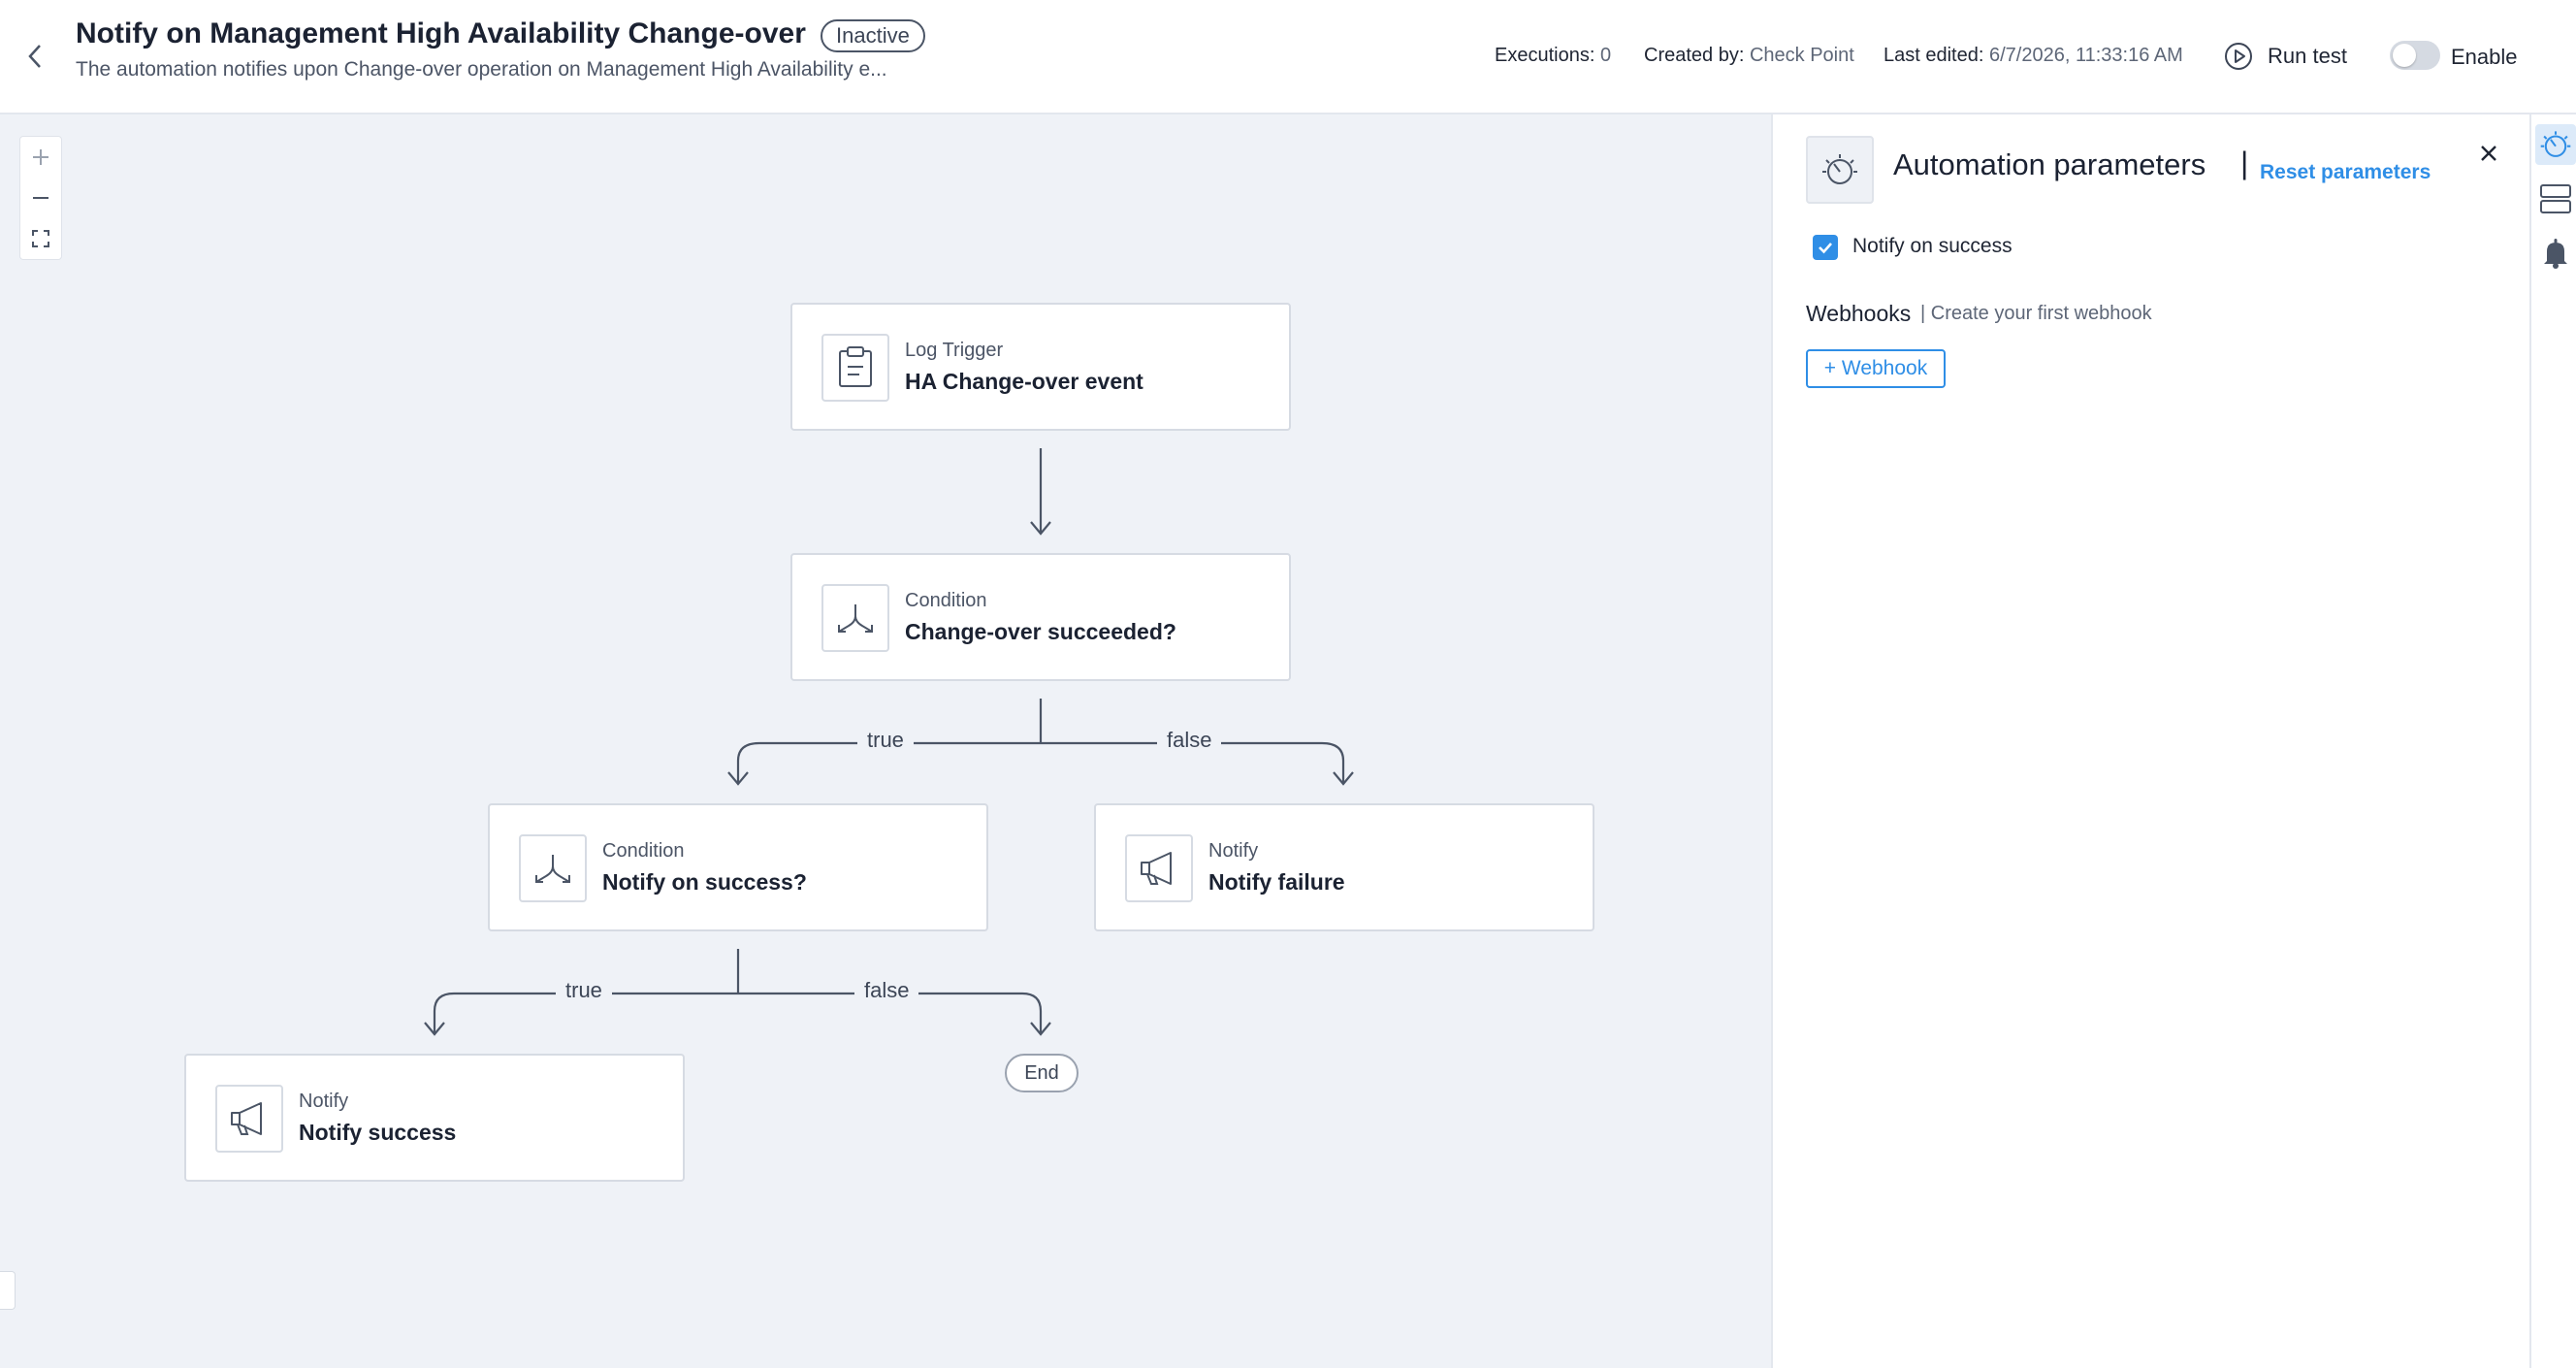 The height and width of the screenshot is (1368, 2576). I want to click on add-webhook-button: + Webhook, so click(1876, 368).